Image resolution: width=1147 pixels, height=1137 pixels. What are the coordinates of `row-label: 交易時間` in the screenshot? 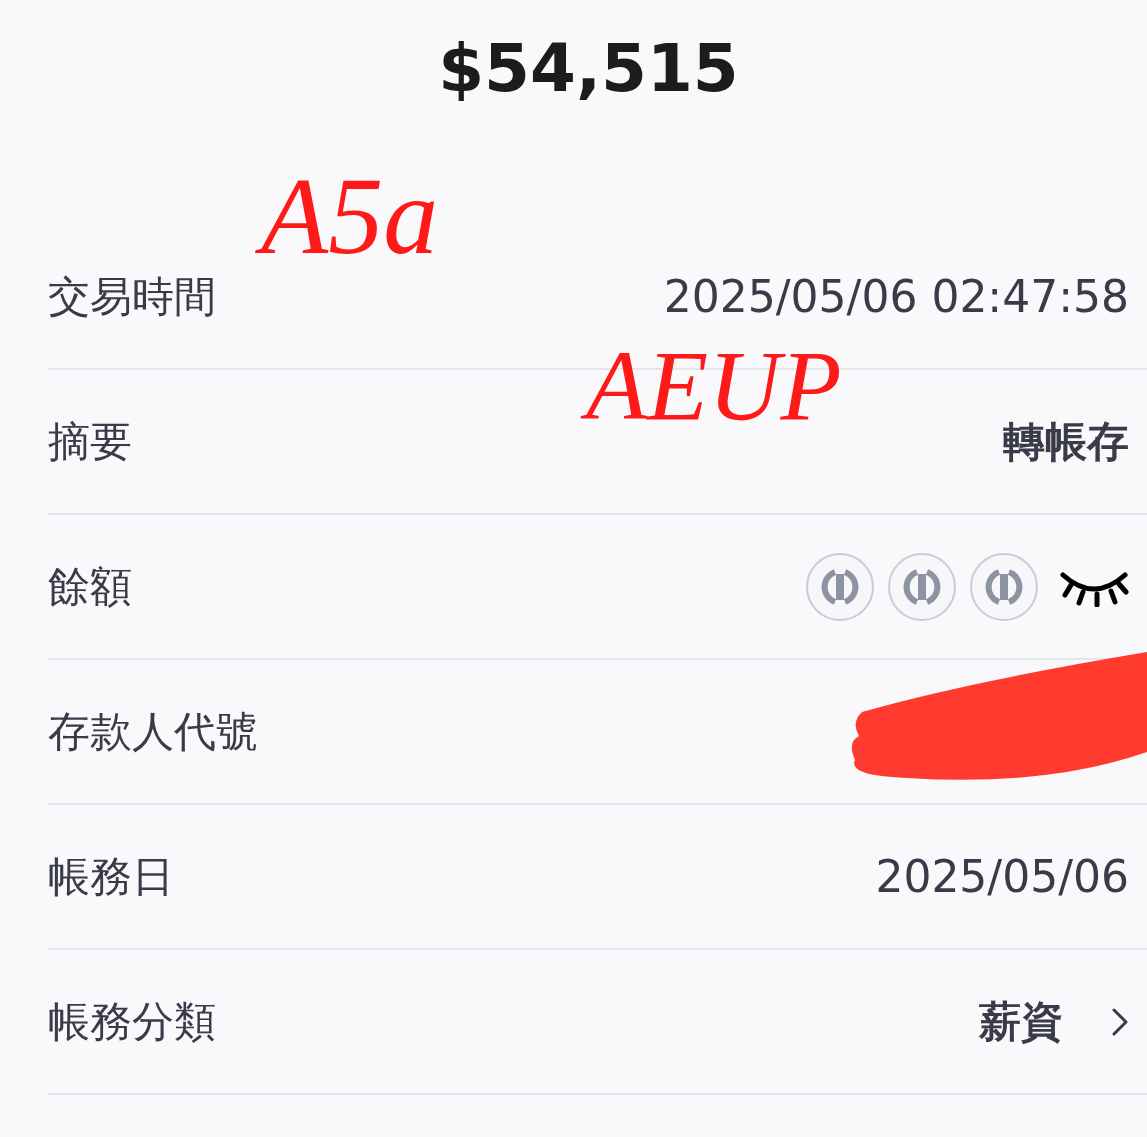 It's located at (132, 297).